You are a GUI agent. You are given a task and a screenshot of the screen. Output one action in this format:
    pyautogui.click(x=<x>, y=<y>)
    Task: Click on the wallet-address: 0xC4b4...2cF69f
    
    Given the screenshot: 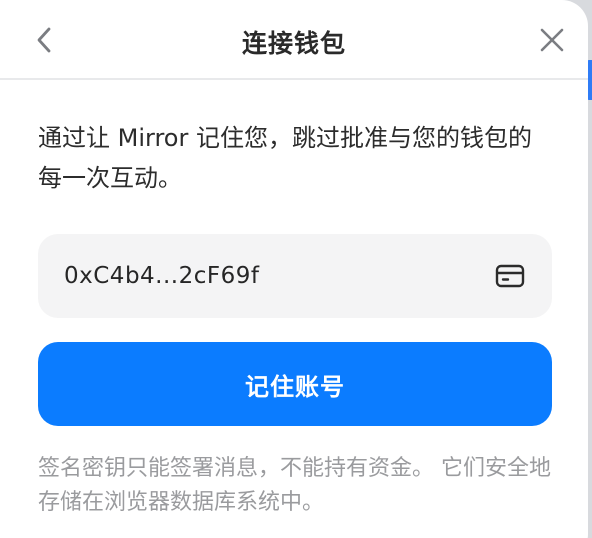 What is the action you would take?
    pyautogui.click(x=162, y=276)
    